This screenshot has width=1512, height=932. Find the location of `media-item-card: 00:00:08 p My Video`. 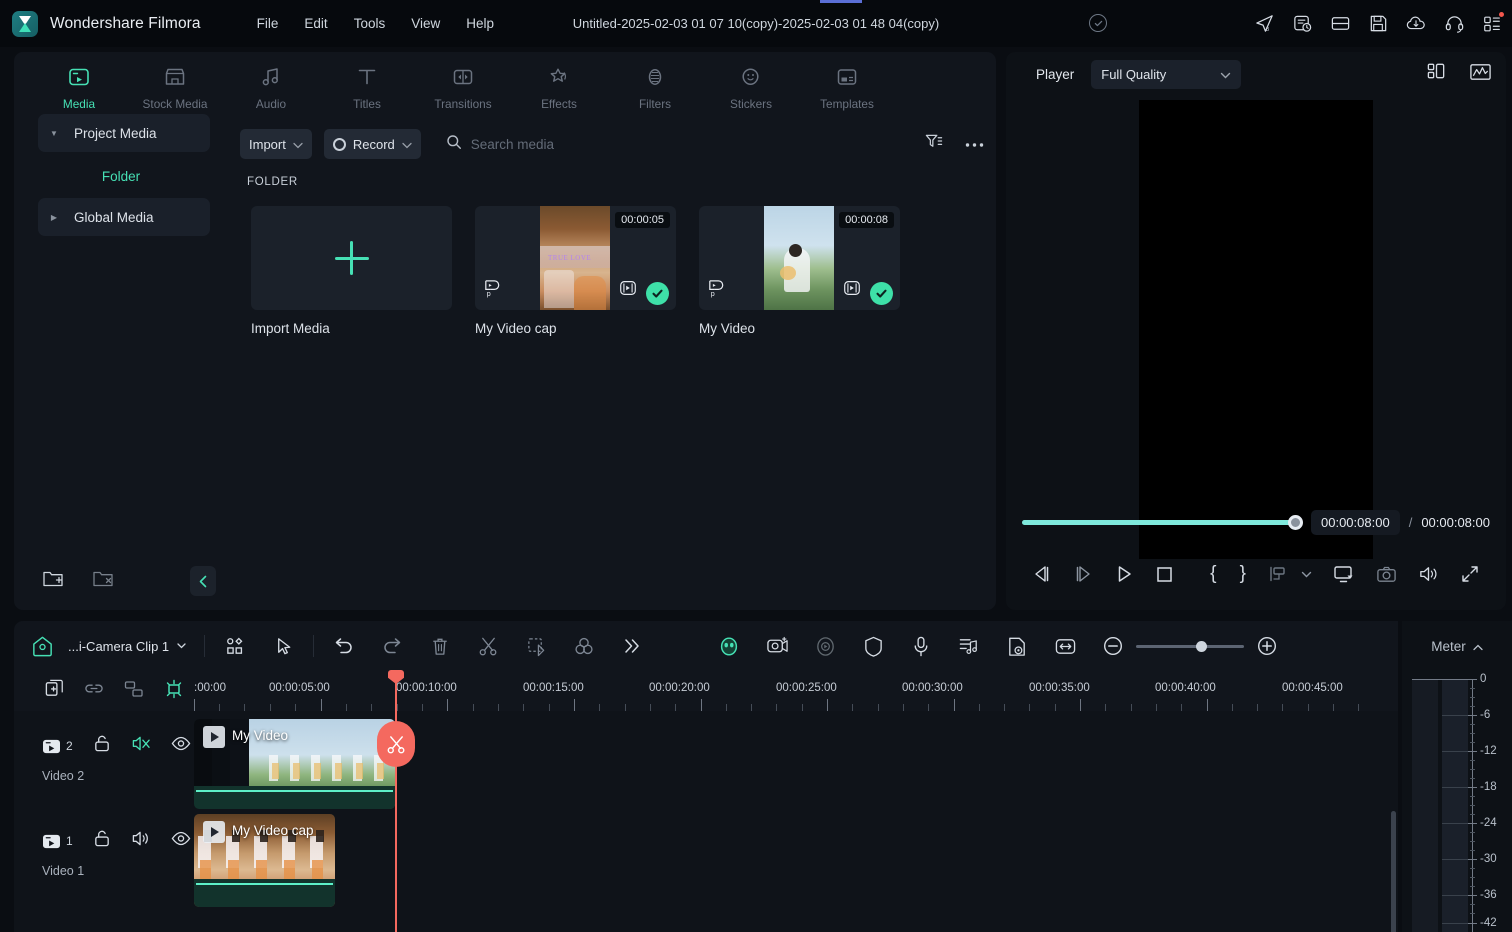

media-item-card: 00:00:08 p My Video is located at coordinates (799, 271).